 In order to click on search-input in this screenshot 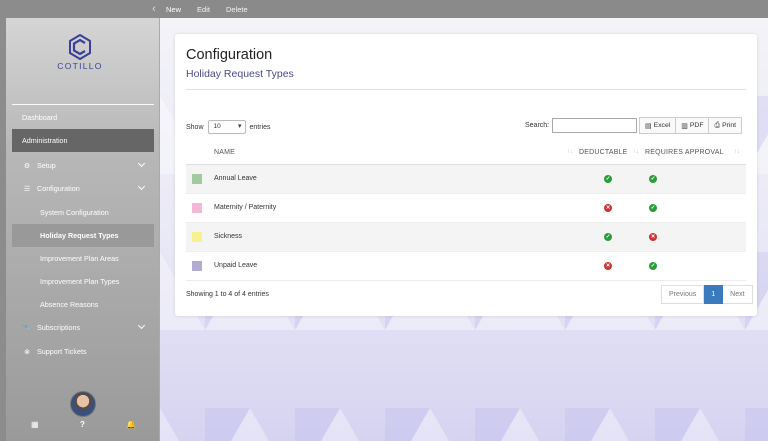, I will do `click(595, 125)`.